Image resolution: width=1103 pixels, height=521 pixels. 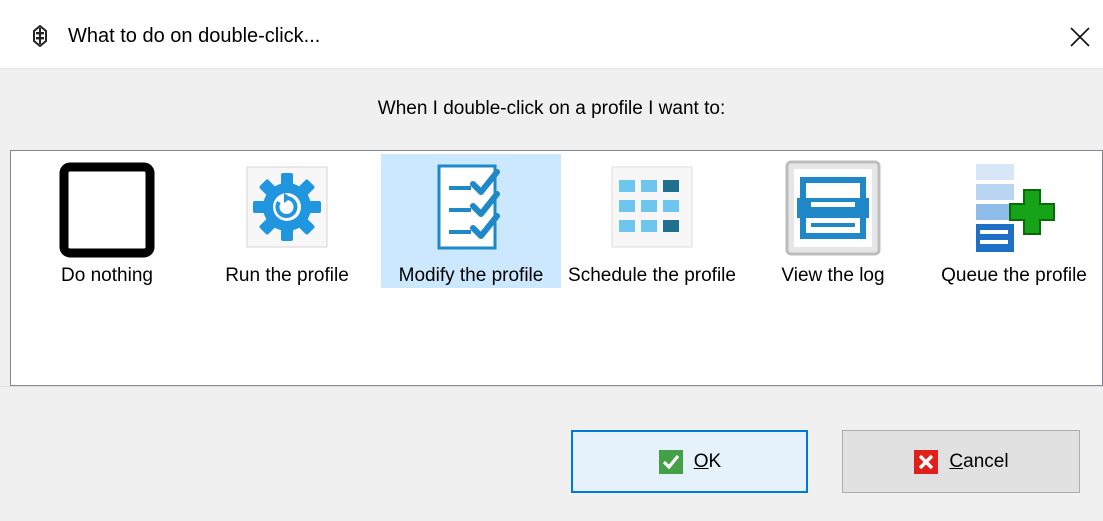 What do you see at coordinates (1079, 36) in the screenshot?
I see `close-button` at bounding box center [1079, 36].